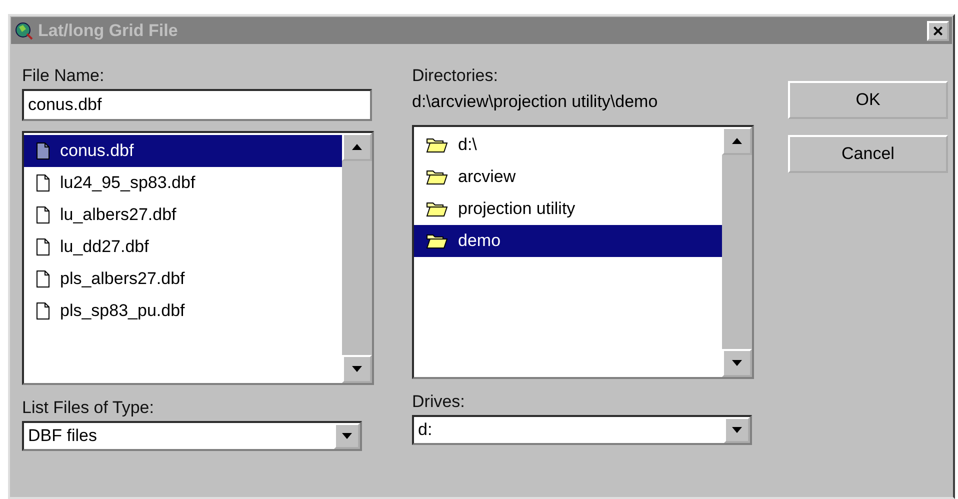 The image size is (958, 499). I want to click on folder-item: d:\, so click(568, 145).